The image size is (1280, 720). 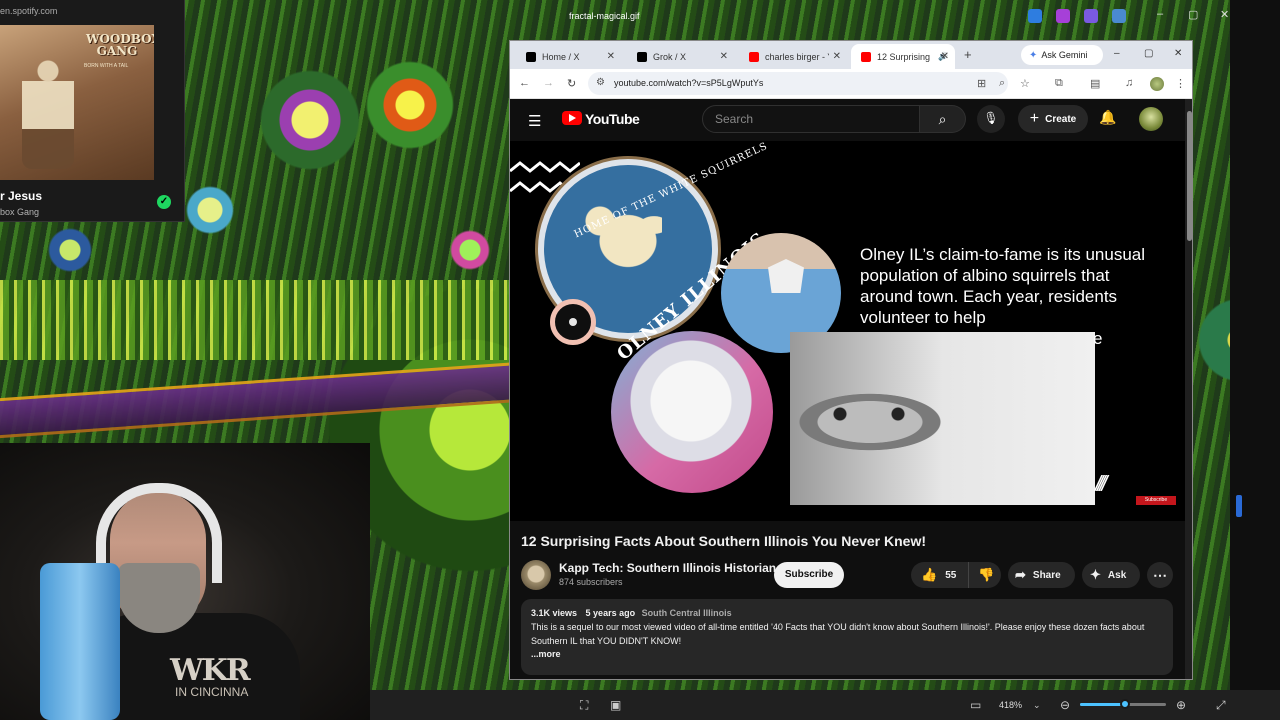 What do you see at coordinates (536, 575) in the screenshot?
I see `channel-avatar` at bounding box center [536, 575].